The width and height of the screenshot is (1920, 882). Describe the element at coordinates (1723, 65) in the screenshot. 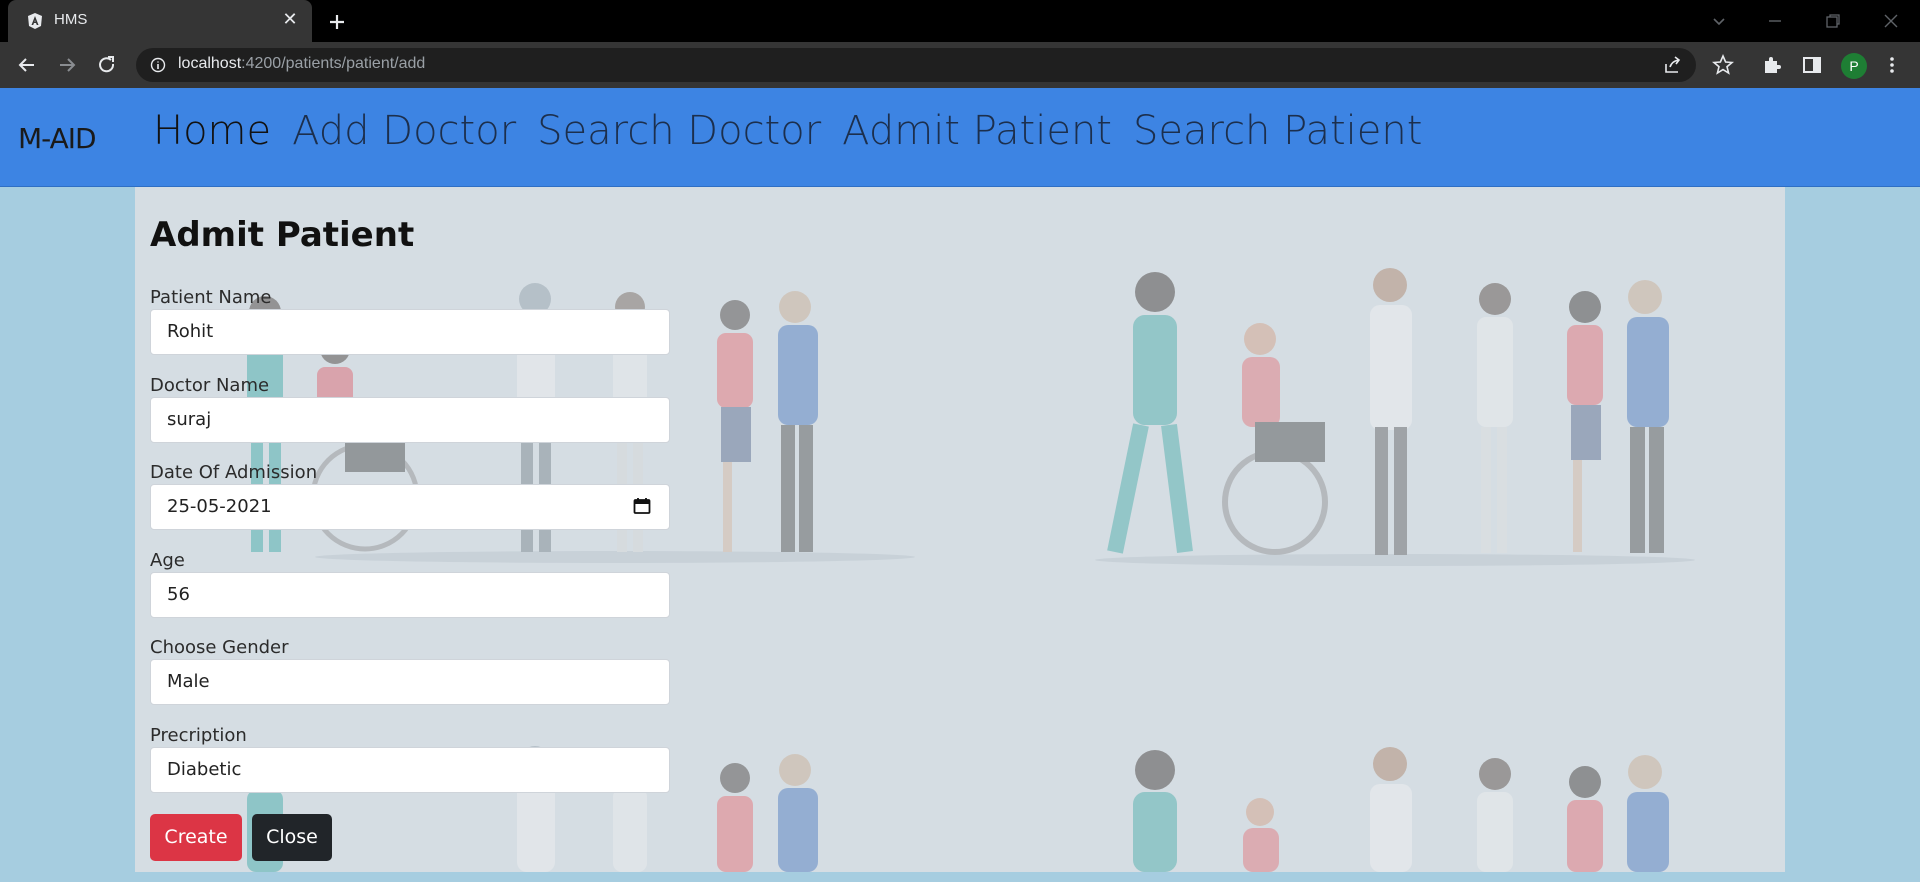

I see `bookmark-star-icon` at that location.